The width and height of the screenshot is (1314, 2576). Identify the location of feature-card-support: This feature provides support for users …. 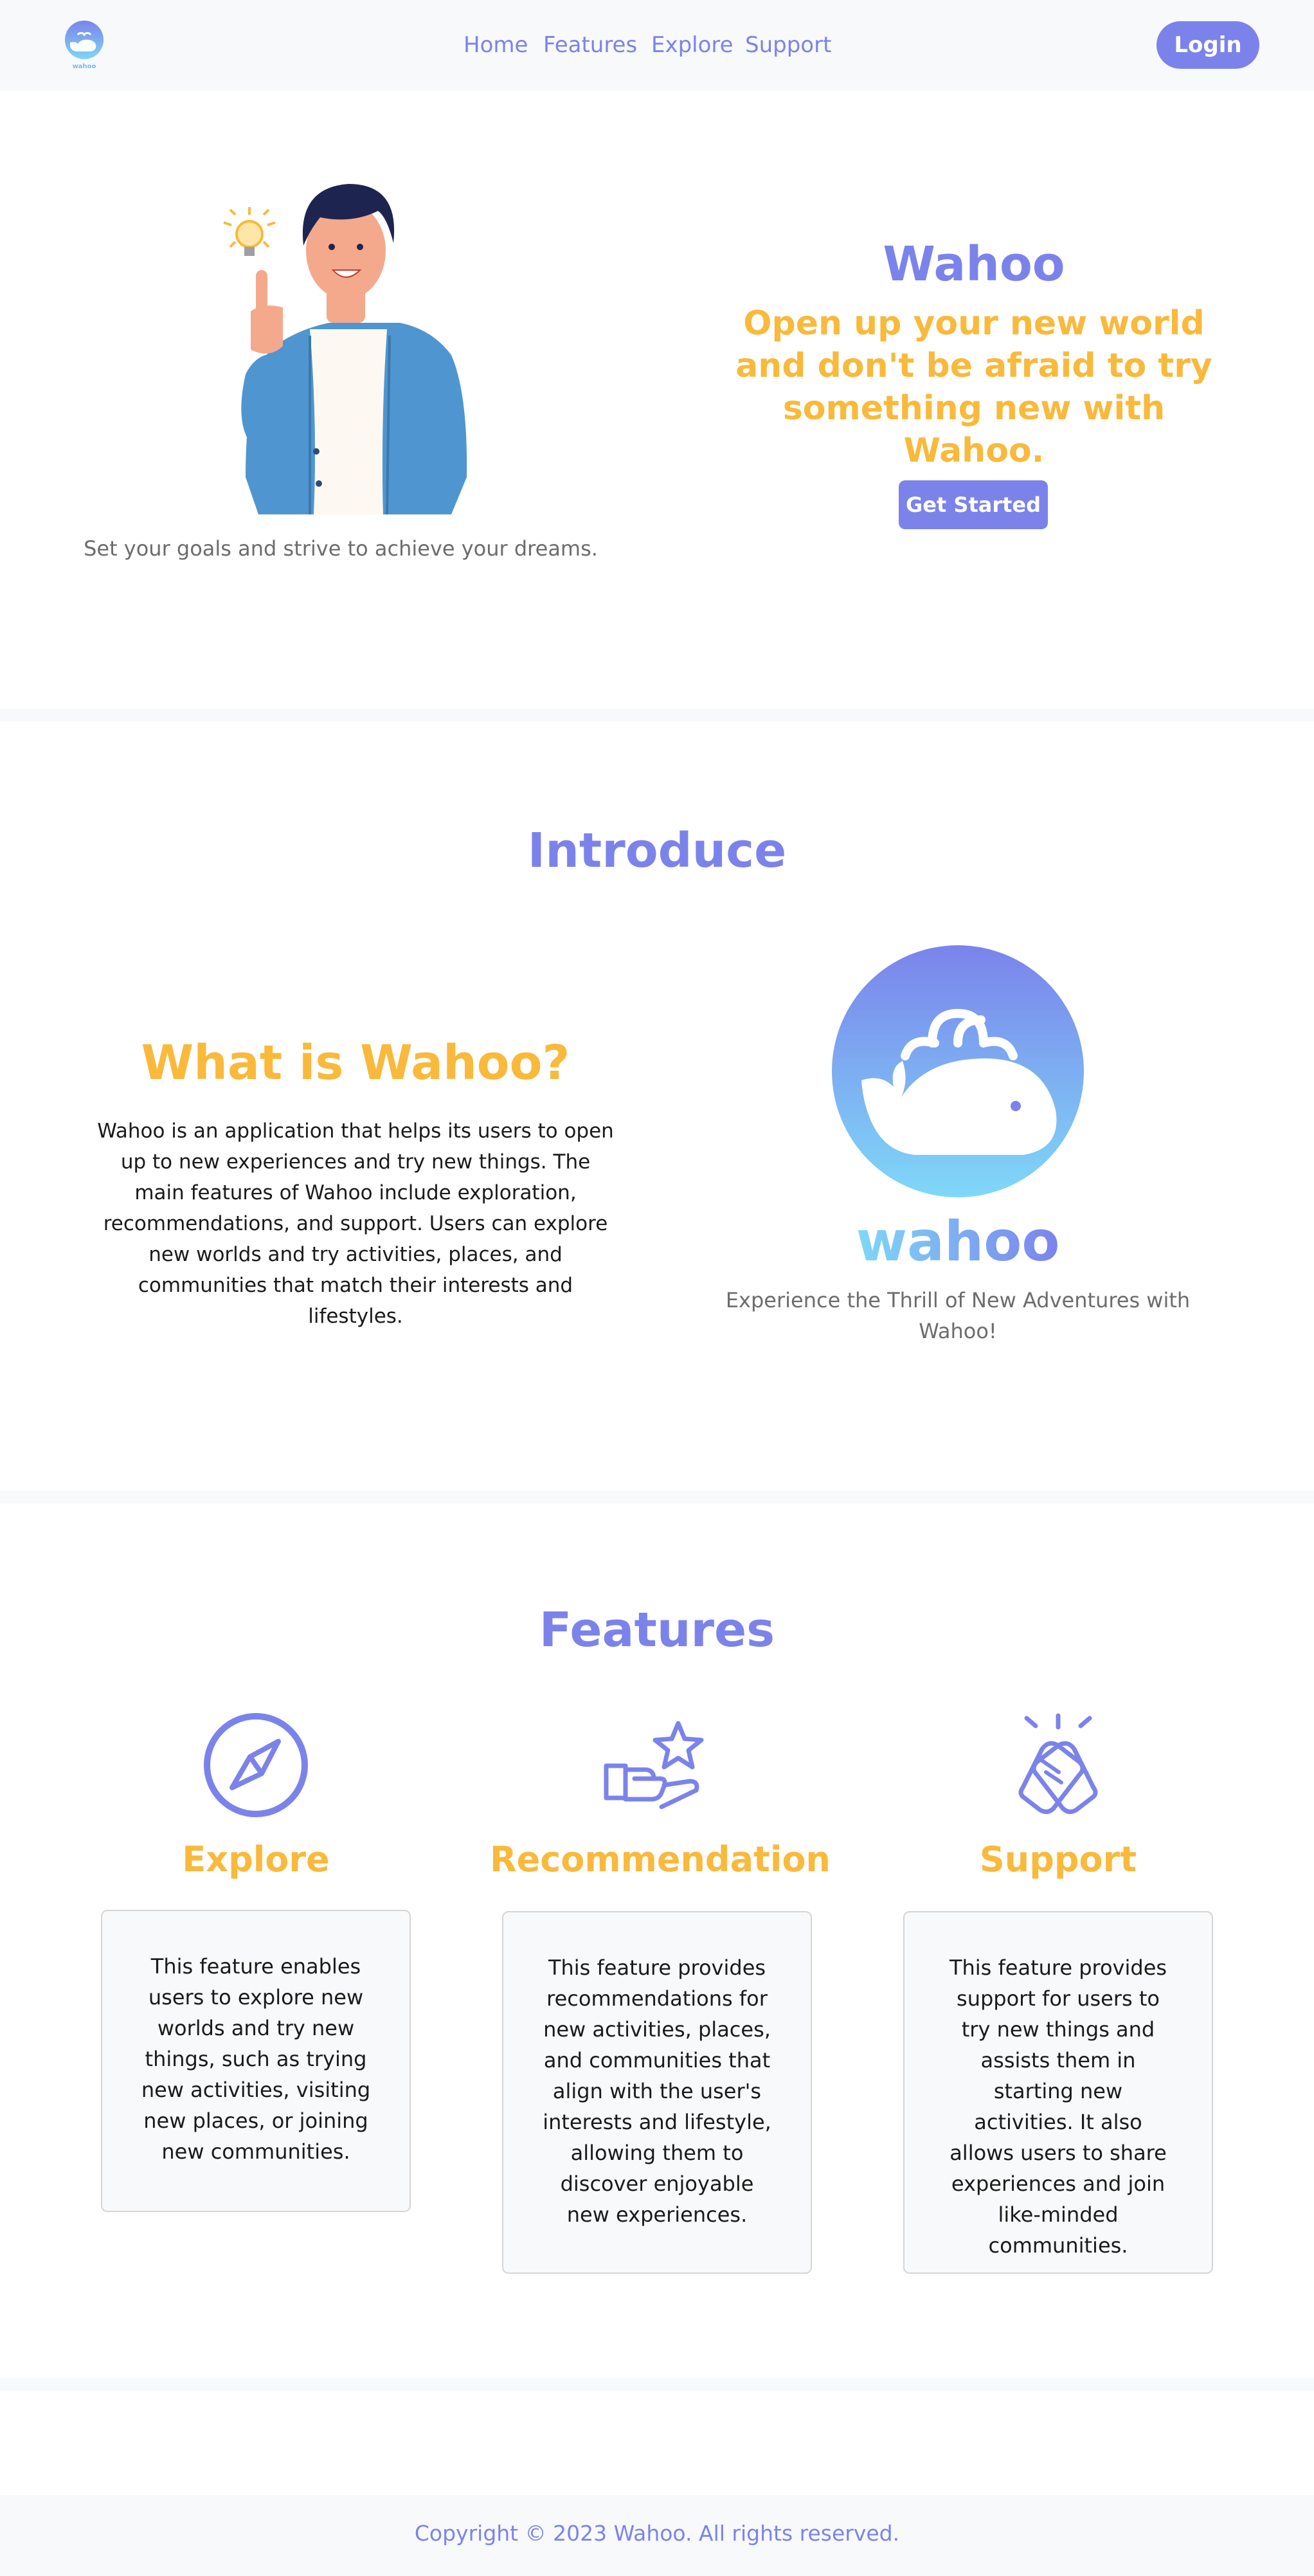
(1058, 2092).